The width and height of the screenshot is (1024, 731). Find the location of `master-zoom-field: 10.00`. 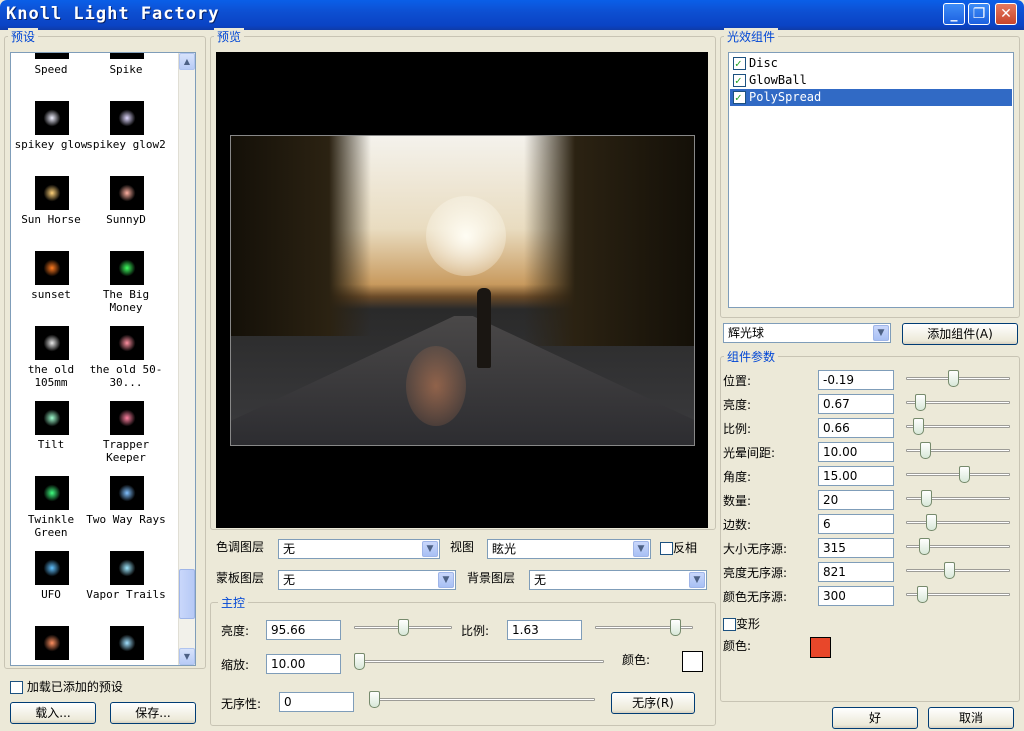

master-zoom-field: 10.00 is located at coordinates (303, 664).